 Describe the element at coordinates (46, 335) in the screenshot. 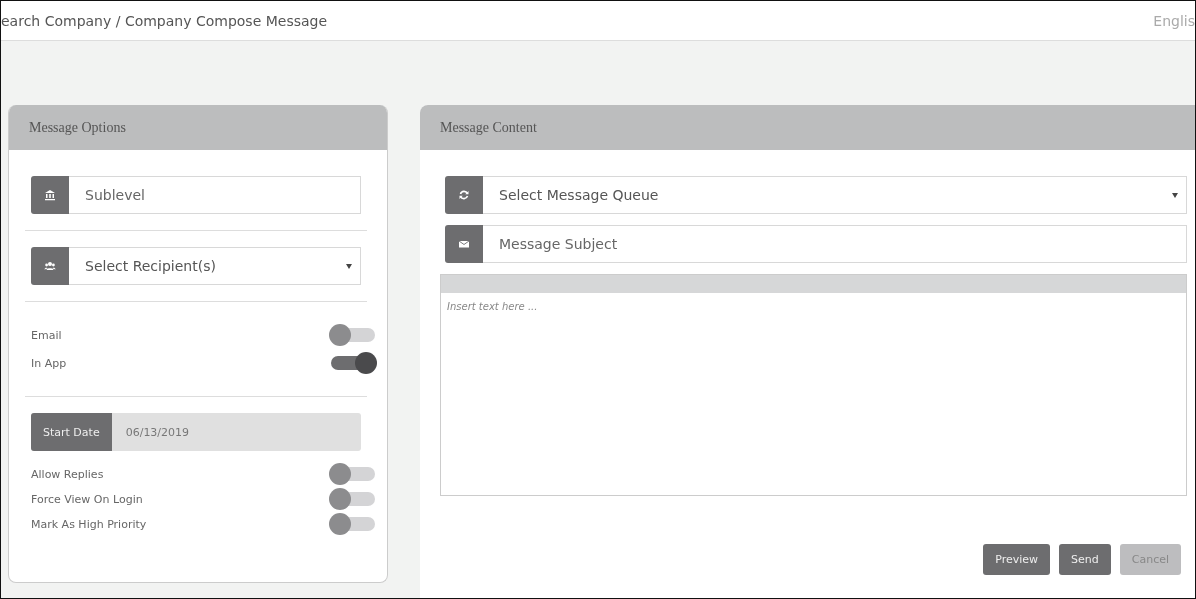

I see `toggle-label: Email` at that location.